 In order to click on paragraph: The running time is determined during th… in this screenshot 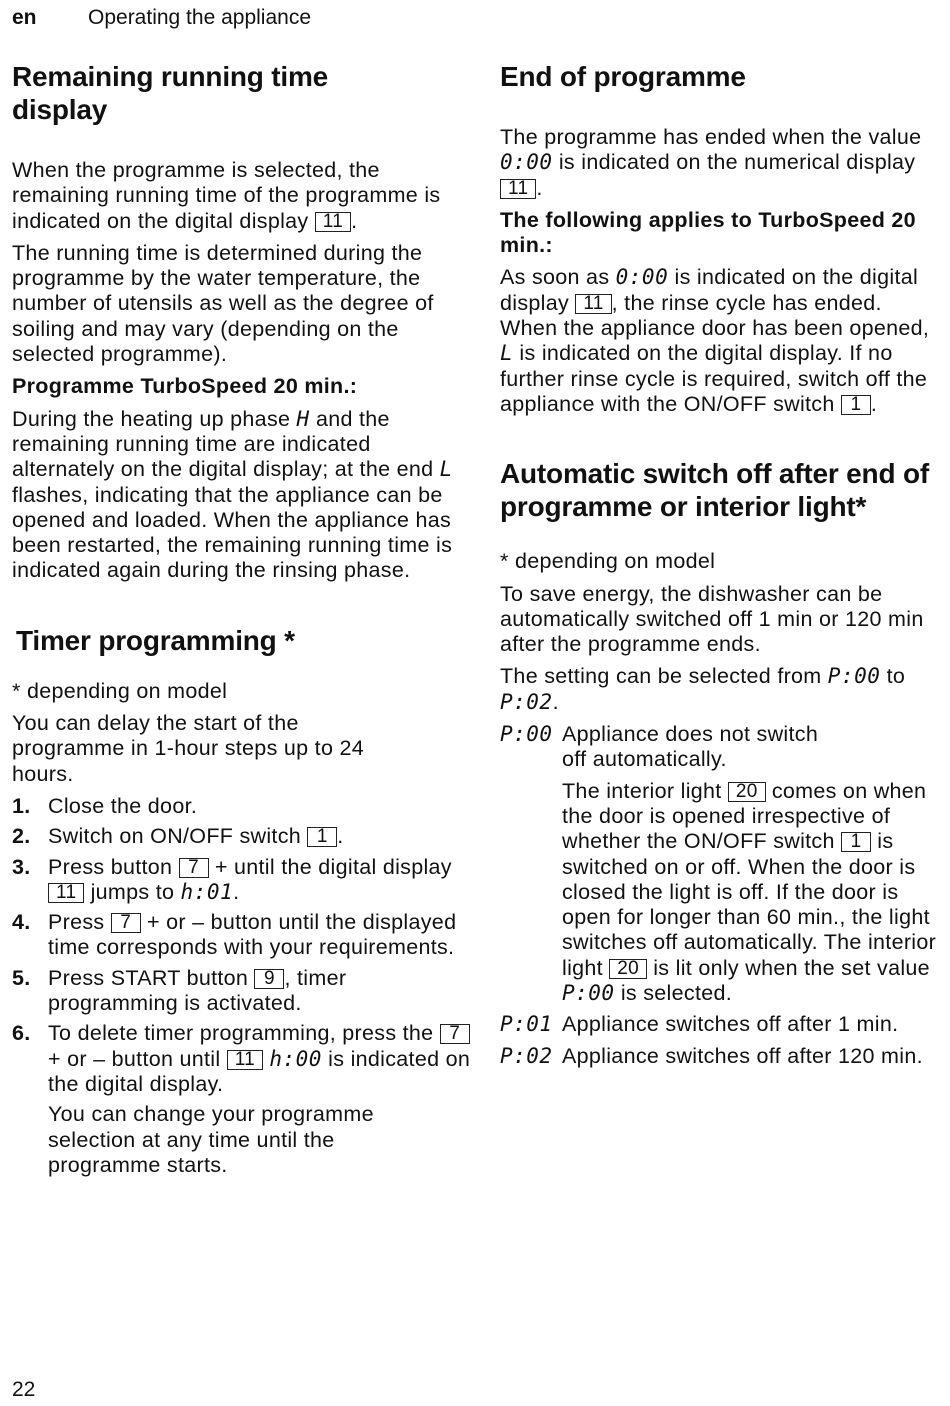, I will do `click(223, 303)`.